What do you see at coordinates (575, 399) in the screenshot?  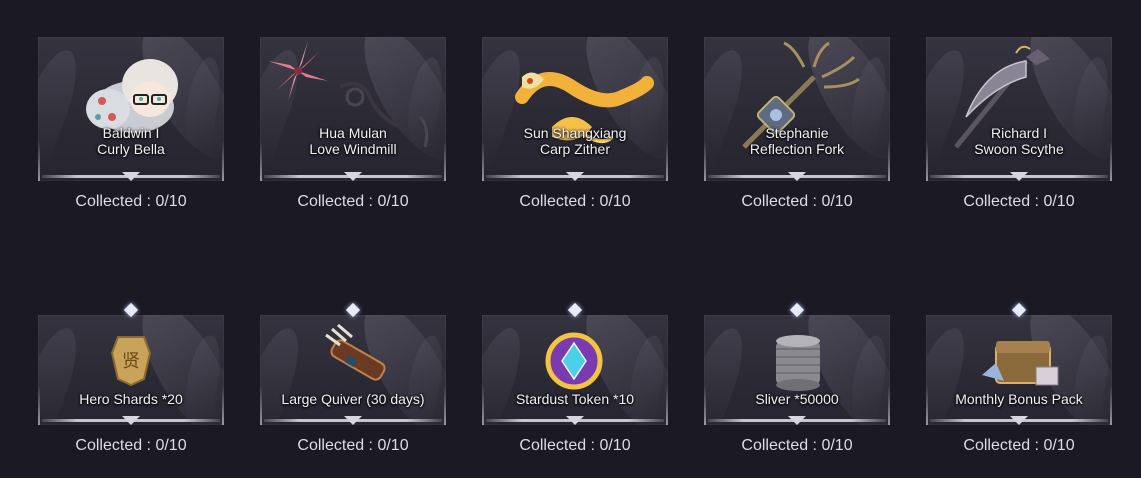 I see `reward-name: Stardust Token *10` at bounding box center [575, 399].